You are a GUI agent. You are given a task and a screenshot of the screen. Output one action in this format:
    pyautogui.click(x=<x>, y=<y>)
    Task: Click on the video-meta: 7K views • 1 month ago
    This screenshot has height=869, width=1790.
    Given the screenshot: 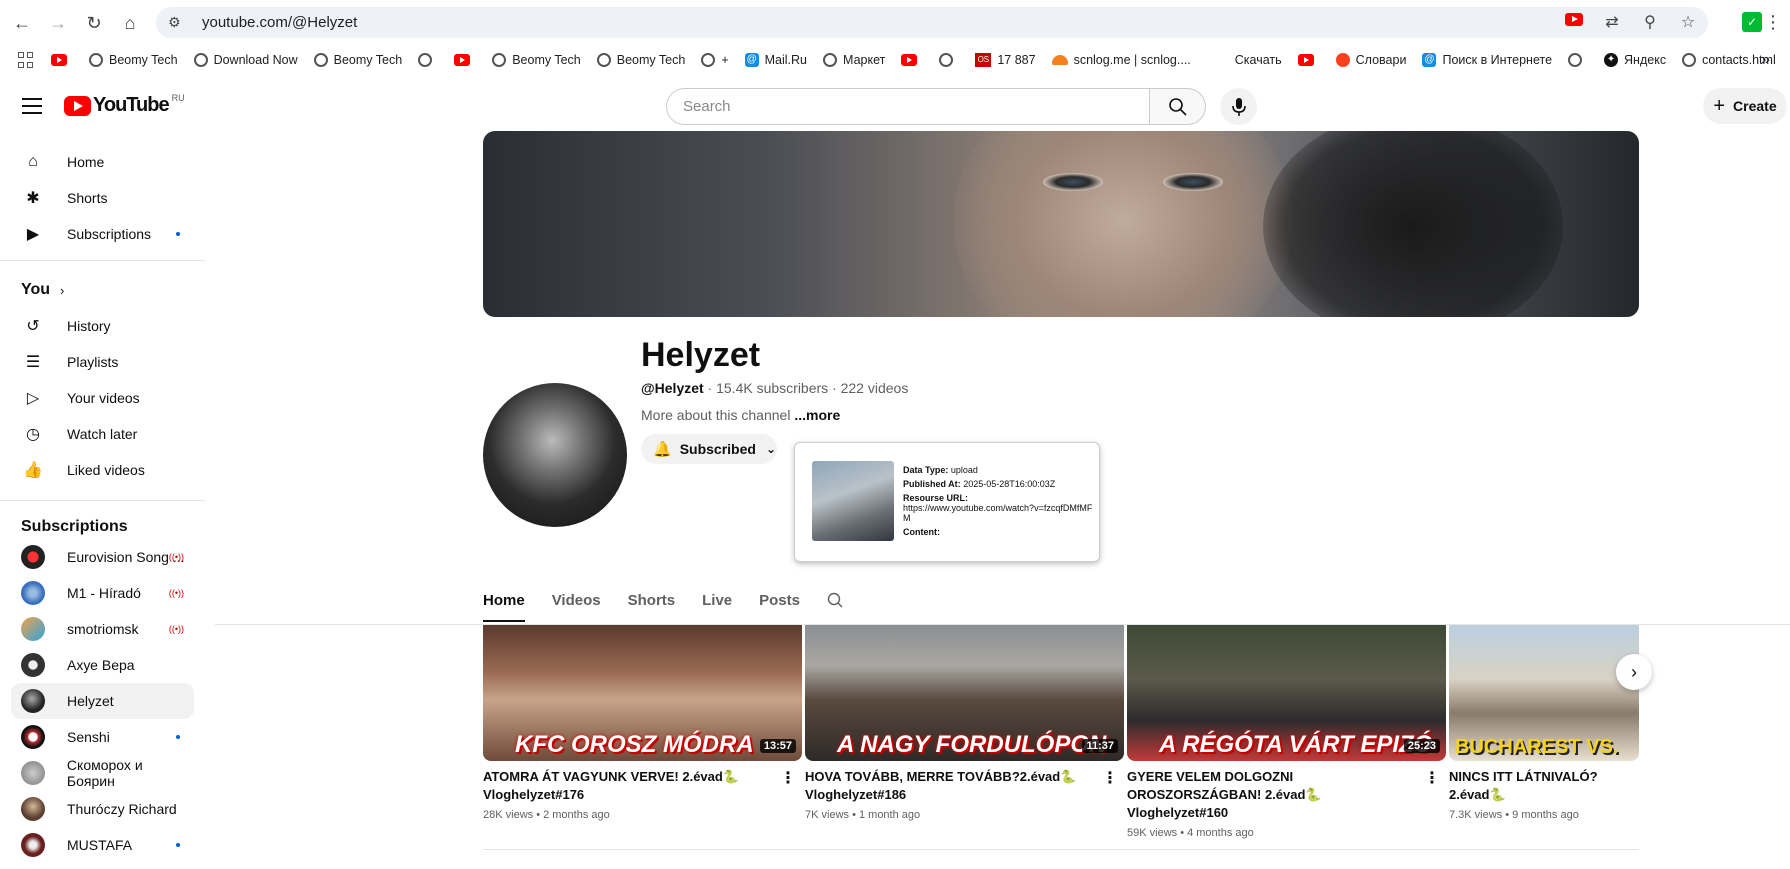 What is the action you would take?
    pyautogui.click(x=863, y=815)
    